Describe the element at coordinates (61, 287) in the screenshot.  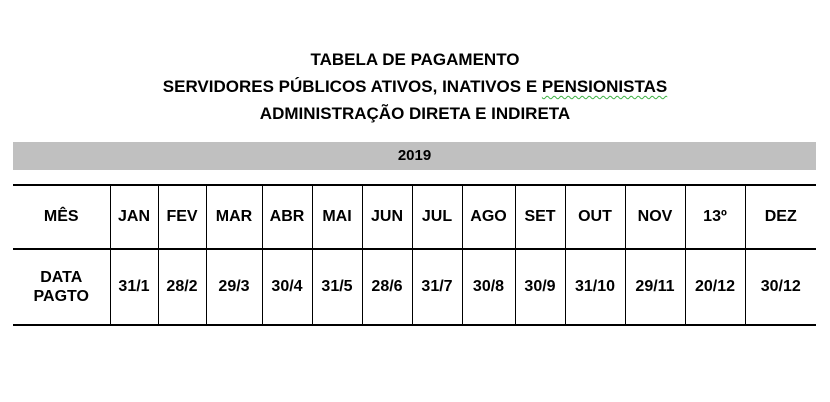
I see `row-label-payment-date: DATA PAGTO` at that location.